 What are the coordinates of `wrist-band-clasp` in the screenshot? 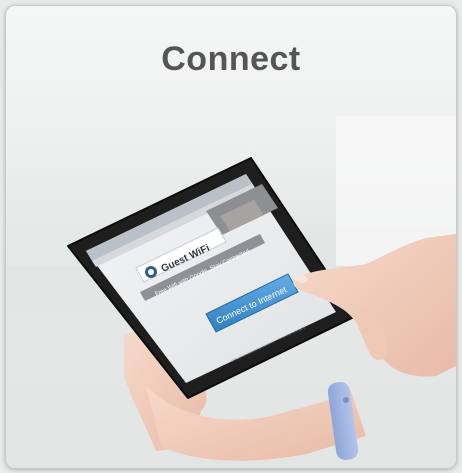 It's located at (346, 400).